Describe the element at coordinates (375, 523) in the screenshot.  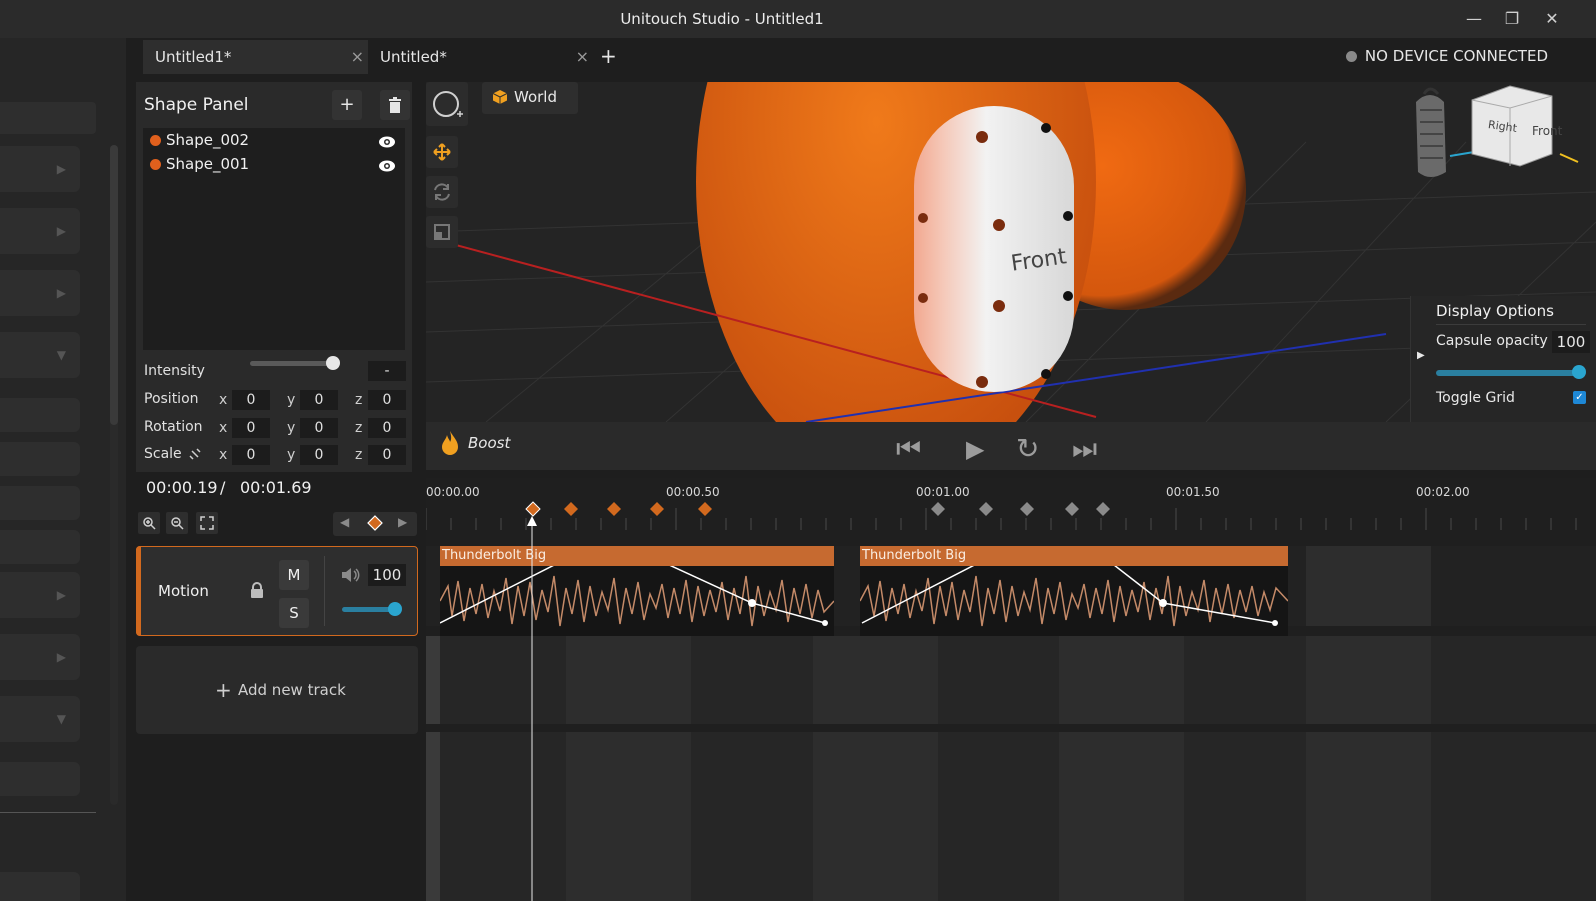
I see `add-keyframe-button` at that location.